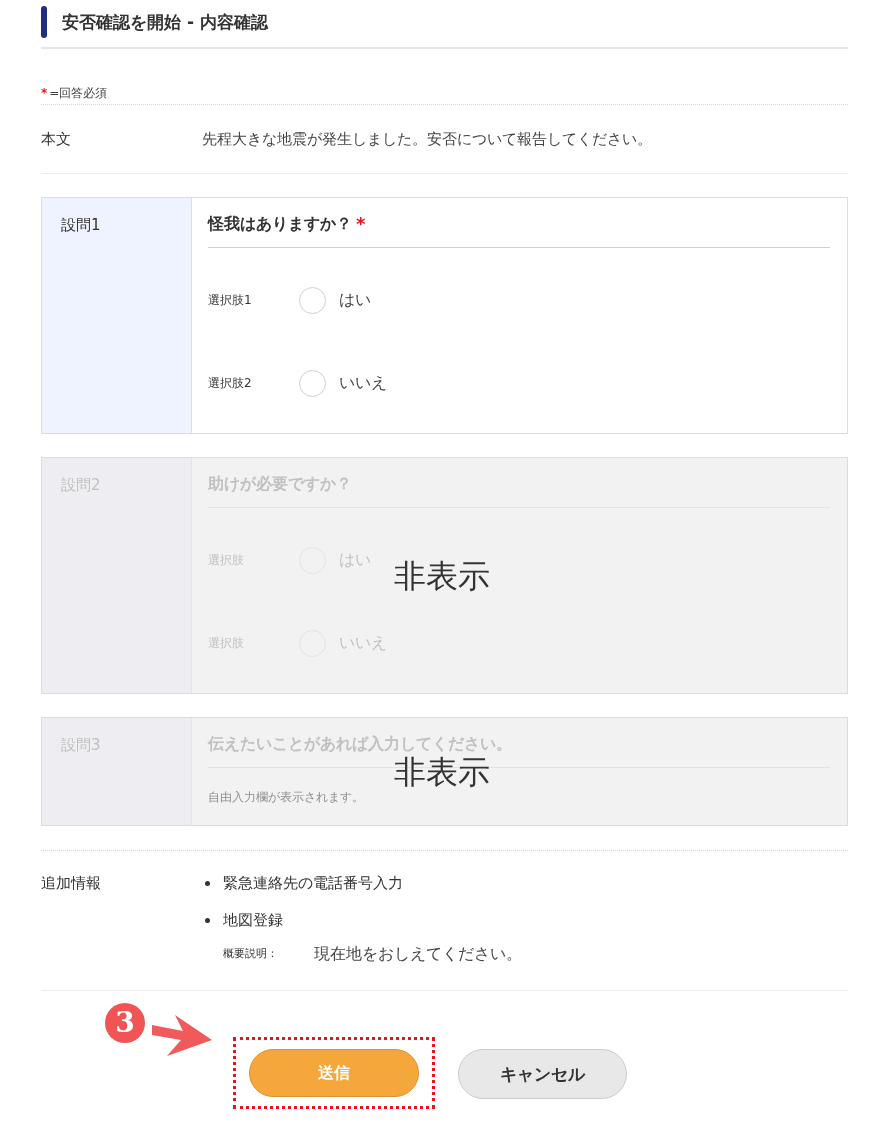 The image size is (894, 1125). Describe the element at coordinates (165, 22) in the screenshot. I see `page-title: 安否確認を開始 - 内容確認` at that location.